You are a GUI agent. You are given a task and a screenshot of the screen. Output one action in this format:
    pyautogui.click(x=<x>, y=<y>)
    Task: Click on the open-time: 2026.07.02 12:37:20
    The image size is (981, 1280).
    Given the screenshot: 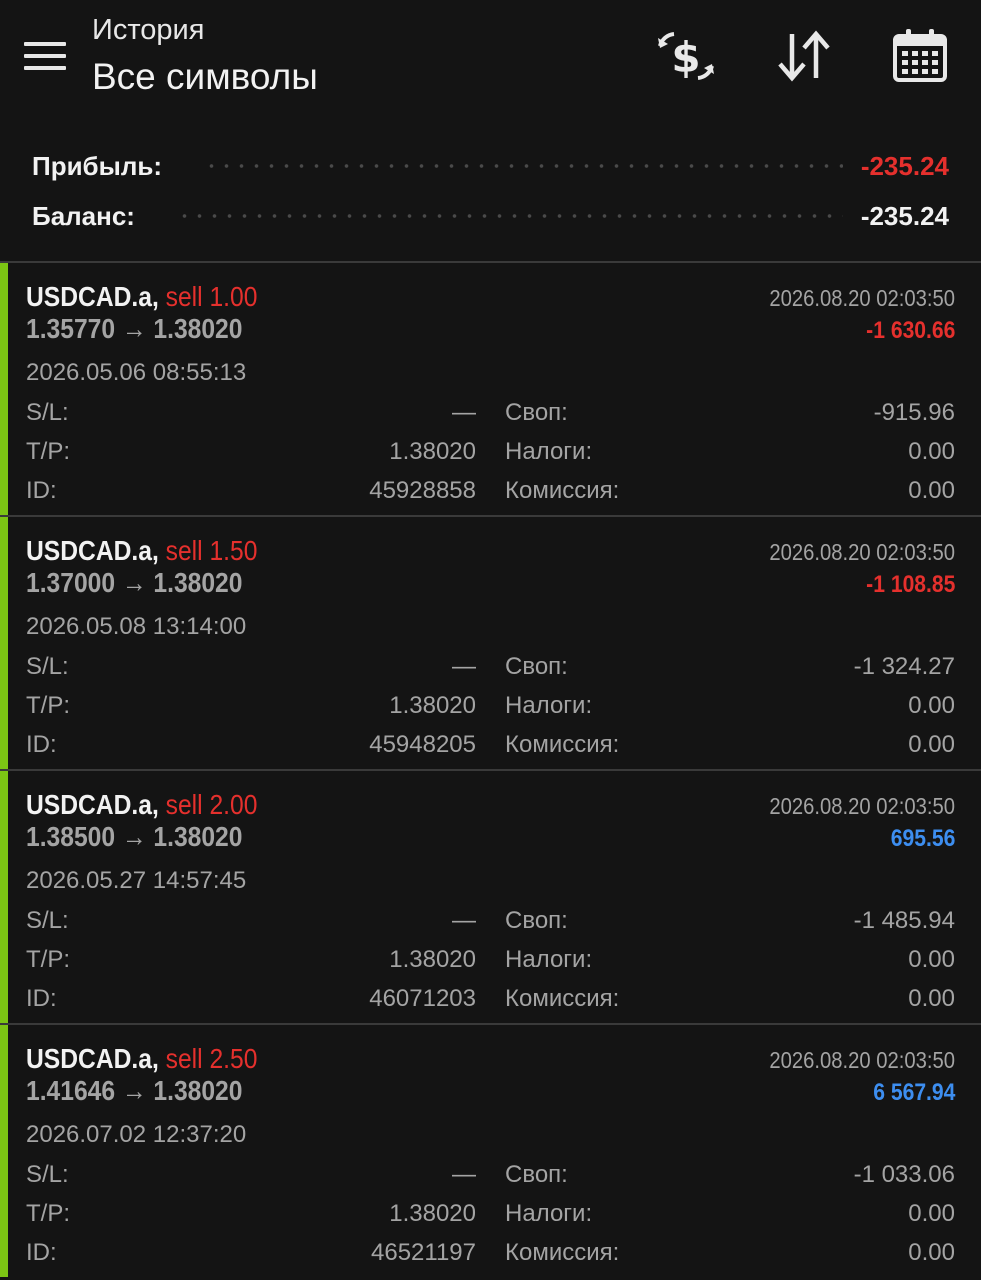 What is the action you would take?
    pyautogui.click(x=136, y=1134)
    